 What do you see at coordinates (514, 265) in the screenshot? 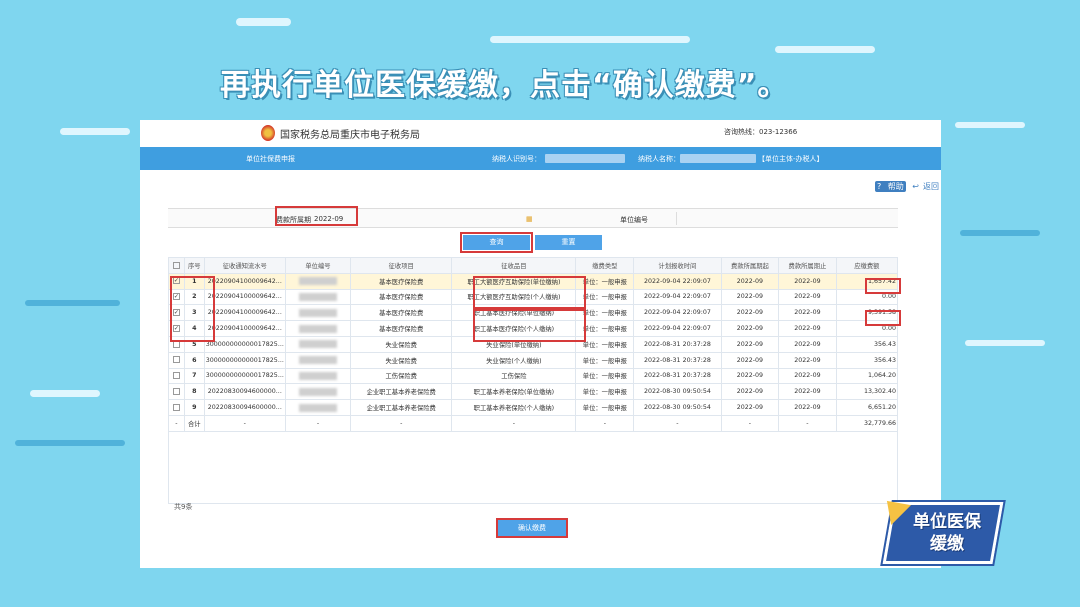
I see `col-header: 征收品目` at bounding box center [514, 265].